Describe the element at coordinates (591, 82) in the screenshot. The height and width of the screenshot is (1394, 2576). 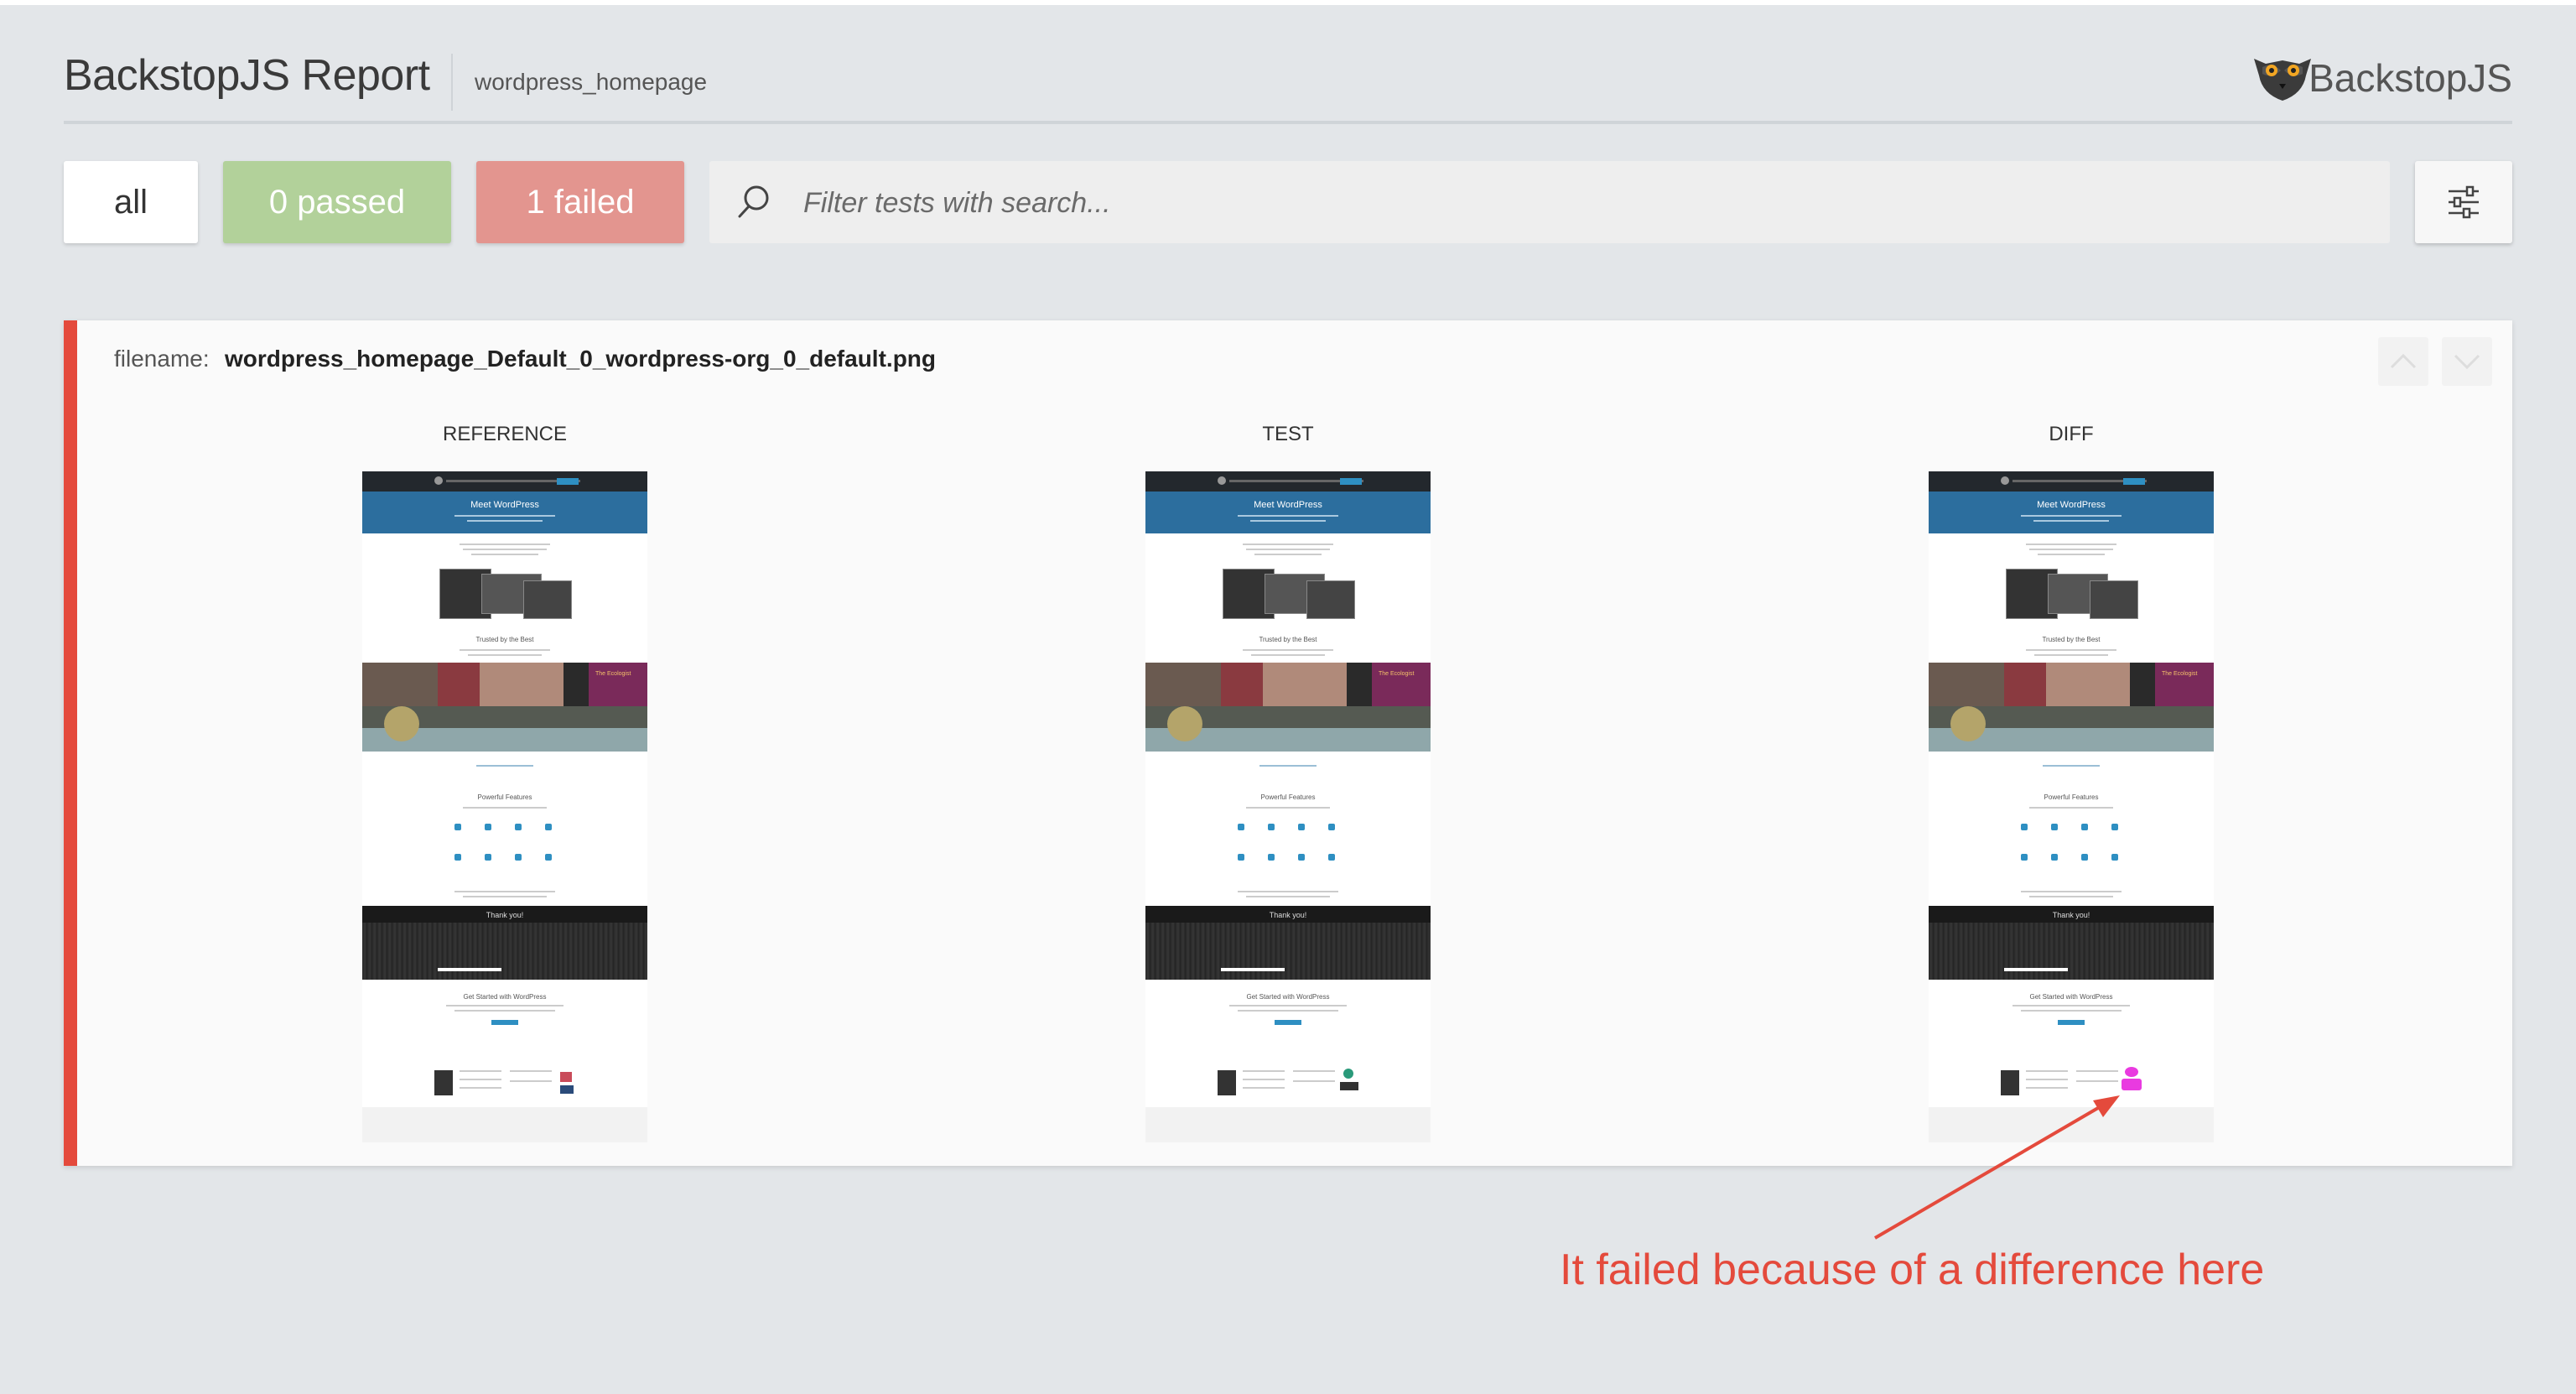
I see `project-name: wordpress_homepage` at that location.